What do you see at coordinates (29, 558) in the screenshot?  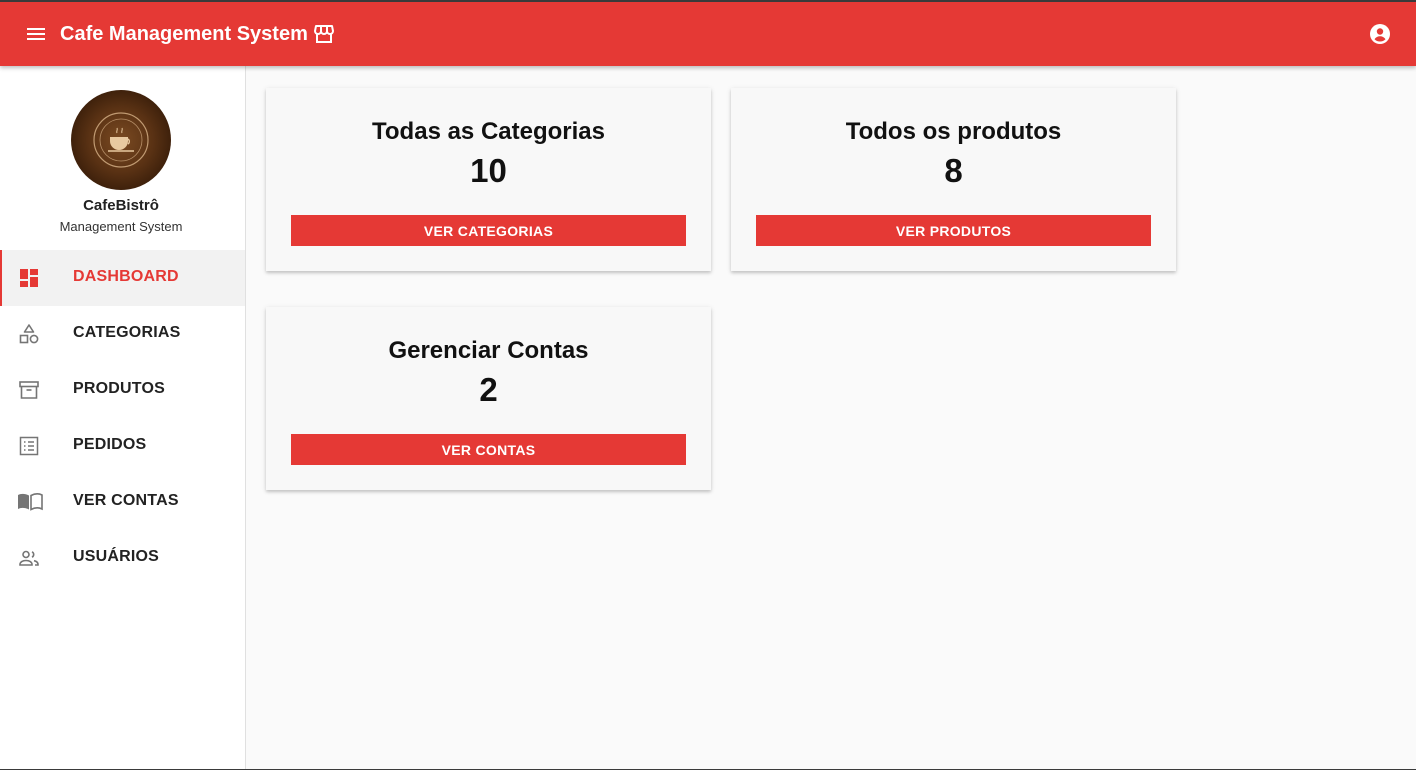 I see `people-icon` at bounding box center [29, 558].